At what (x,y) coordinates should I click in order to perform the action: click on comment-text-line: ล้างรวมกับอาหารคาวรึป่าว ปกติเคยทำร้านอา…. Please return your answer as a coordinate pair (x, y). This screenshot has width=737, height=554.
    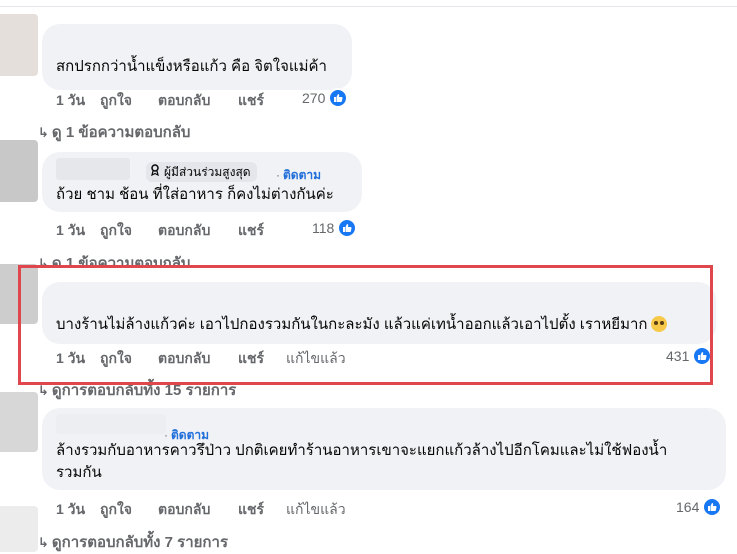
    Looking at the image, I should click on (362, 450).